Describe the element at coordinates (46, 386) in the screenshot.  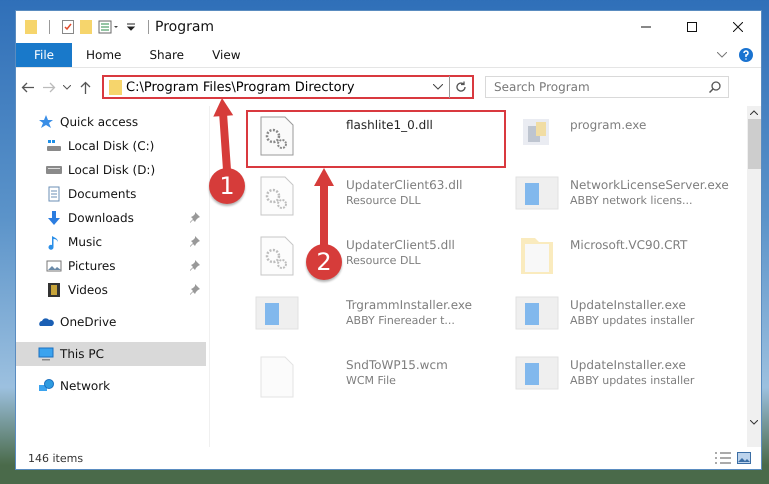
I see `network-icon` at that location.